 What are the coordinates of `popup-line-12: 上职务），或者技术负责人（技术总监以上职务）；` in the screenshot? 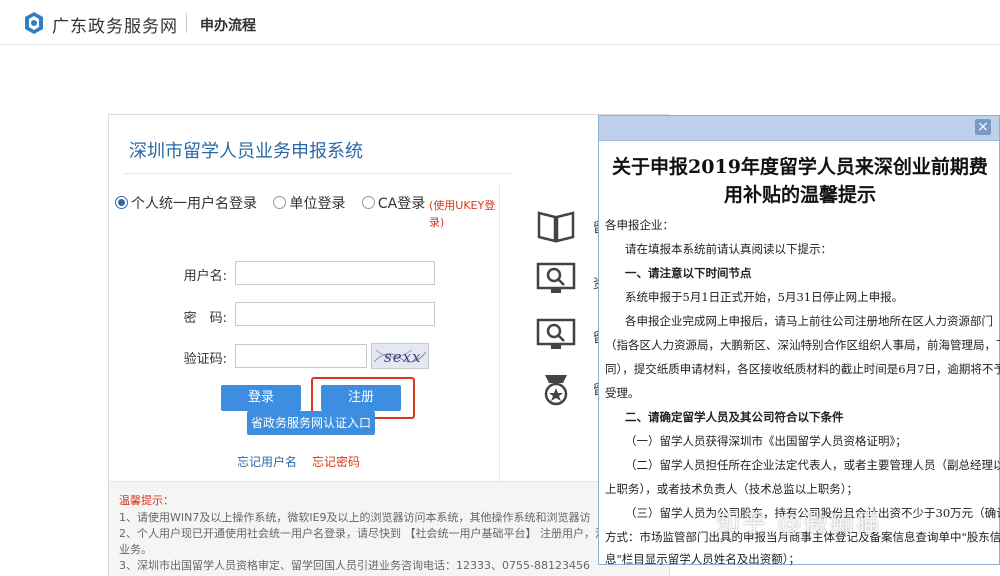 It's located at (731, 489).